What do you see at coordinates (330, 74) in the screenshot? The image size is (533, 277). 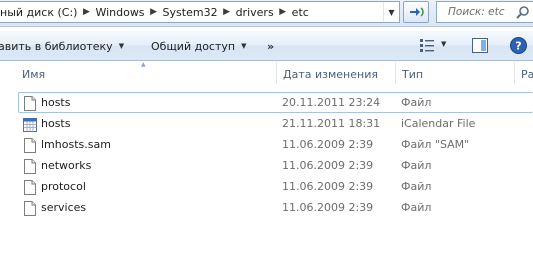 I see `column-header-date-label: Дата изменения` at bounding box center [330, 74].